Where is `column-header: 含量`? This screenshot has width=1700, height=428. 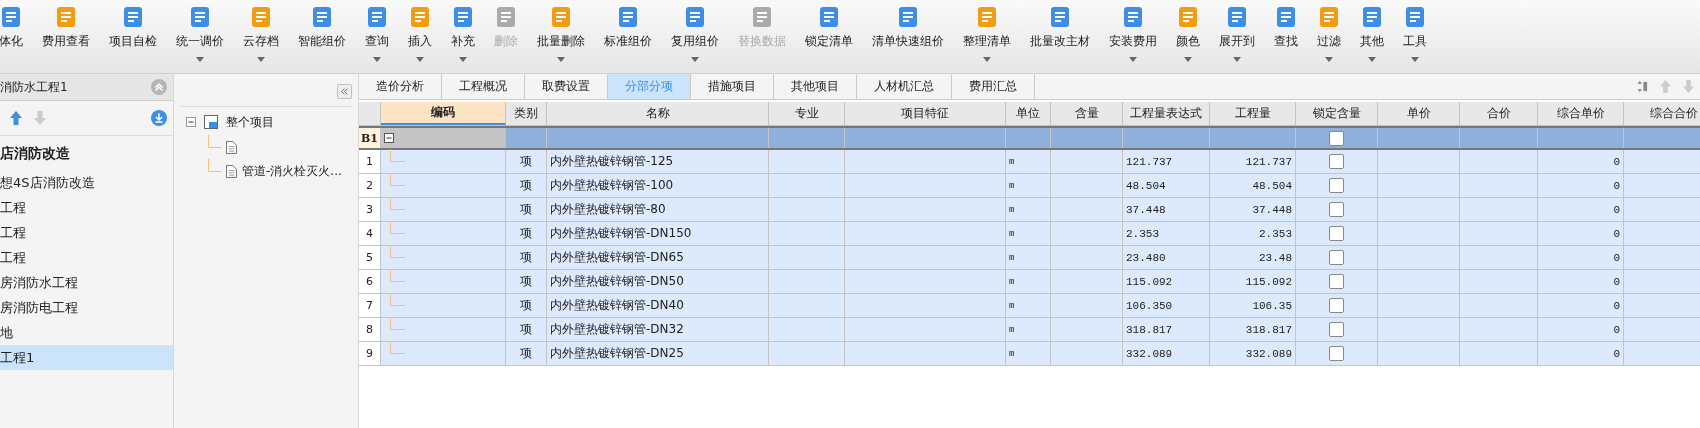
column-header: 含量 is located at coordinates (1087, 113).